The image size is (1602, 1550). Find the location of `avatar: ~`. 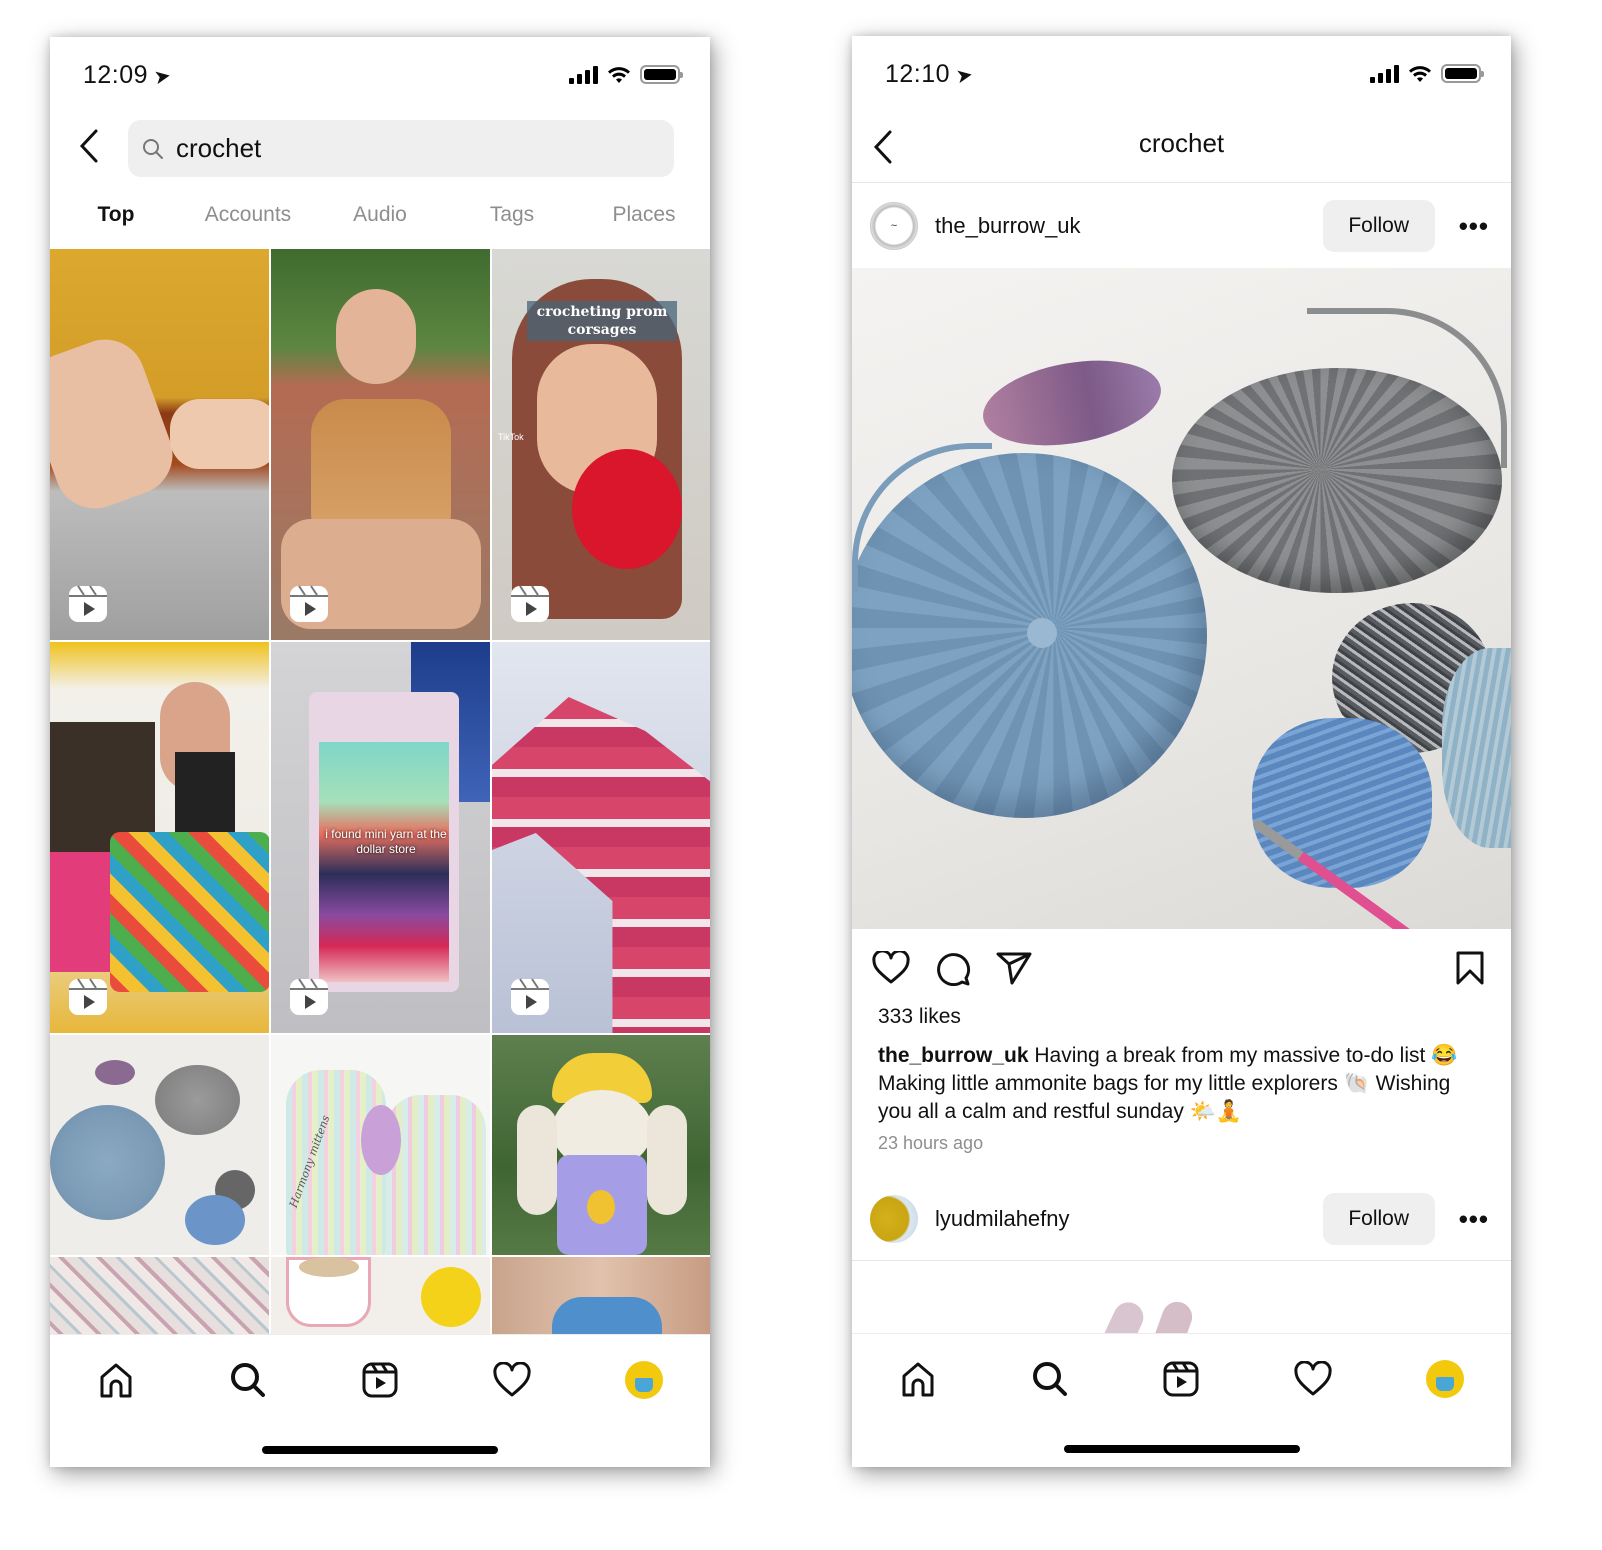

avatar: ~ is located at coordinates (894, 226).